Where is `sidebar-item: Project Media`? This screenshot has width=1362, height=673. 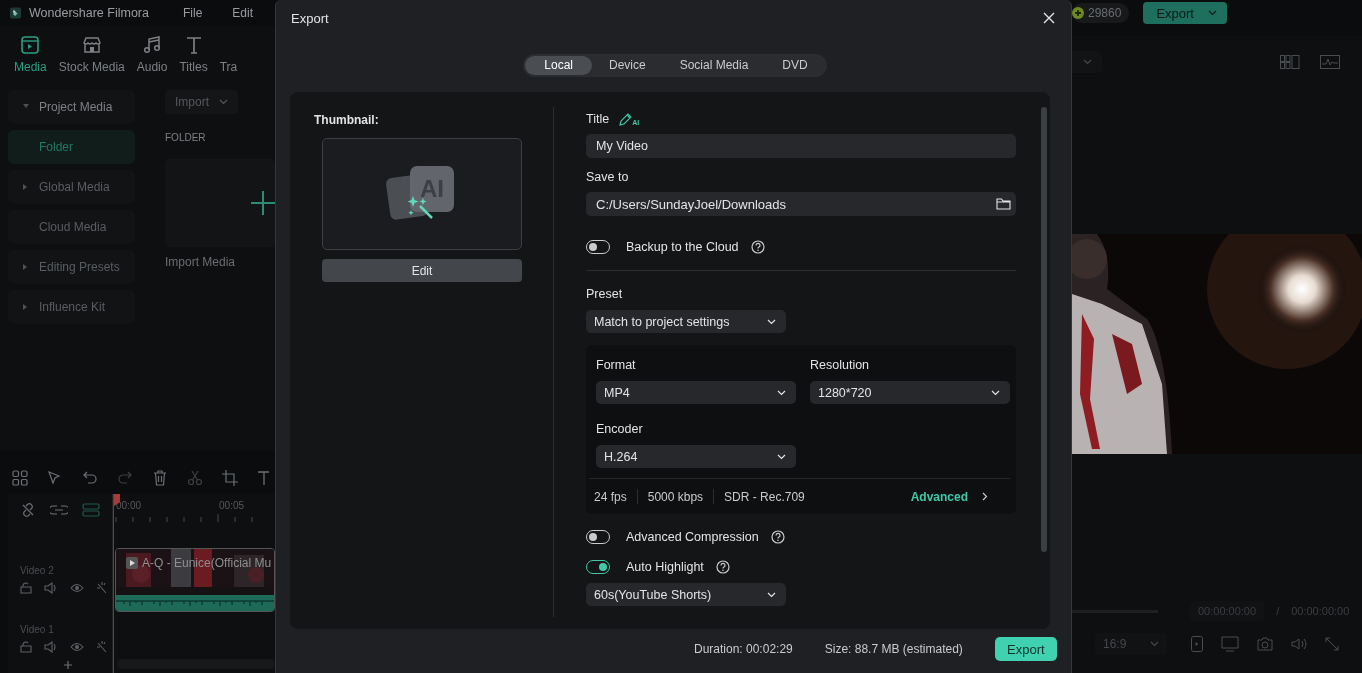
sidebar-item: Project Media is located at coordinates (71, 107).